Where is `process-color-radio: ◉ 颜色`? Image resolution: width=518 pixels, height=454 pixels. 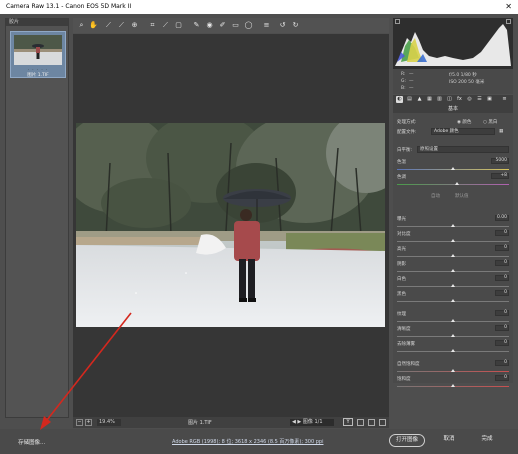
process-color-radio: ◉ 颜色 is located at coordinates (464, 122).